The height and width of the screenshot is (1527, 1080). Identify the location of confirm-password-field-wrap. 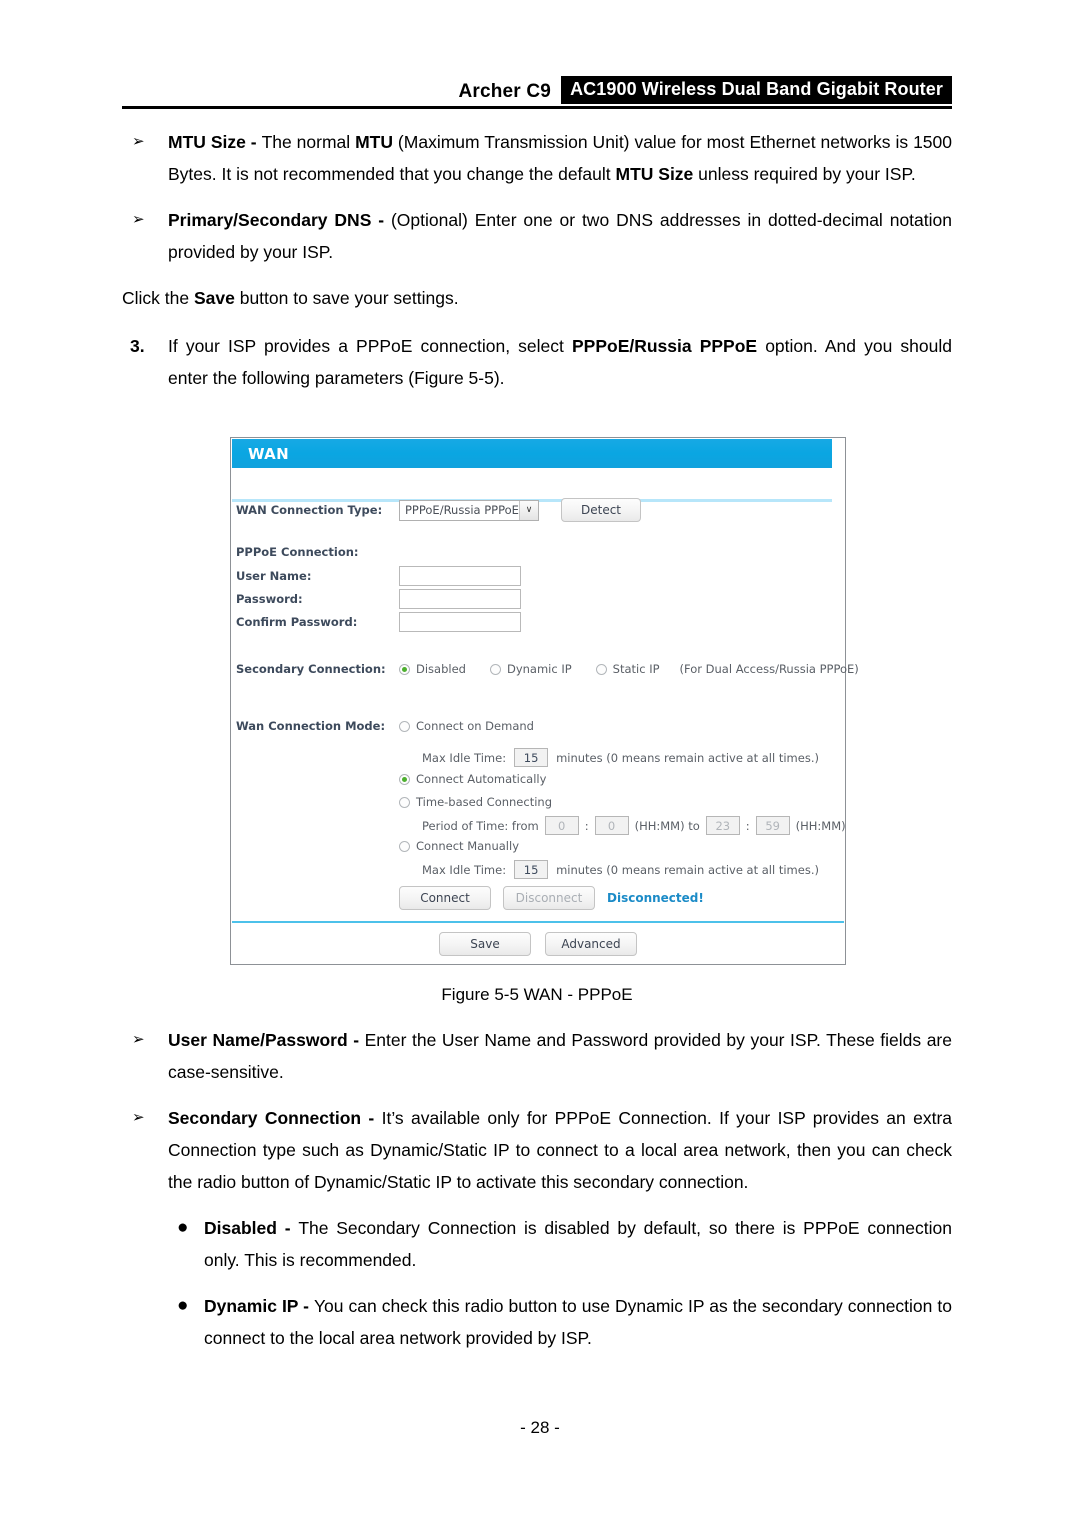
(460, 622).